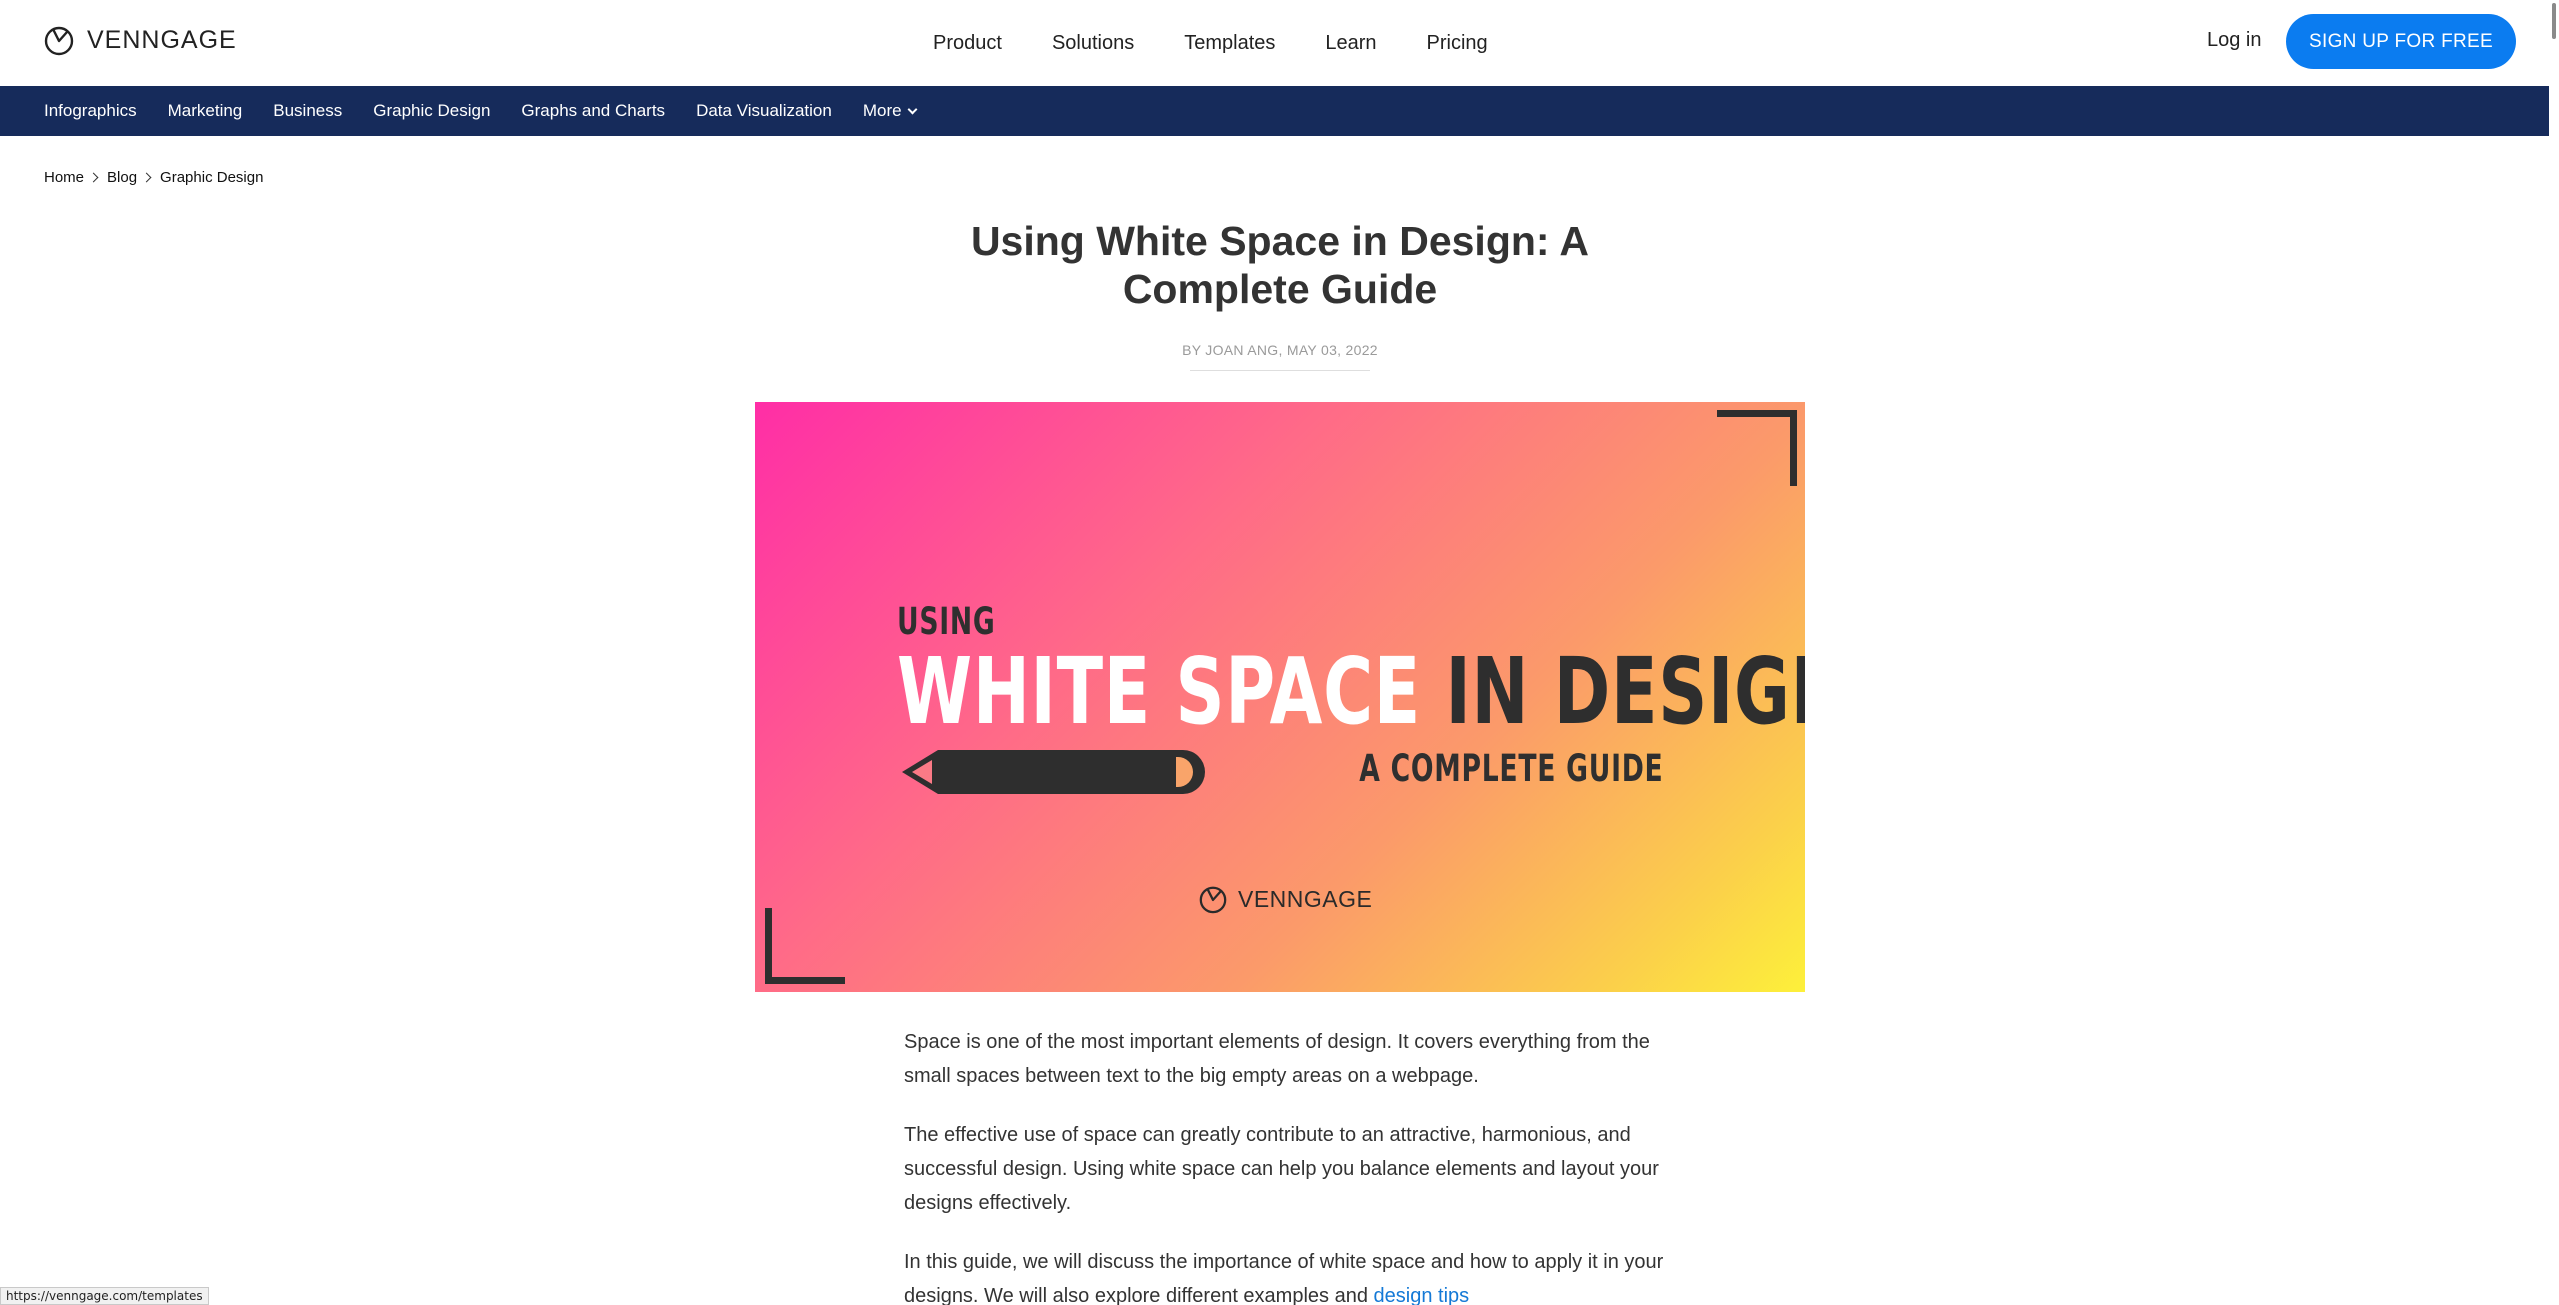  I want to click on nav-product: Product, so click(967, 43).